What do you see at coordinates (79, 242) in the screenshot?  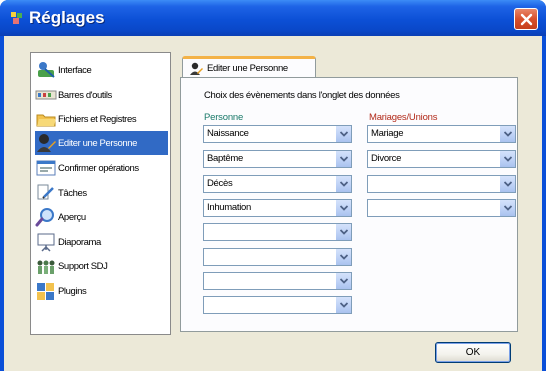 I see `sidebar-item-label: Diaporama` at bounding box center [79, 242].